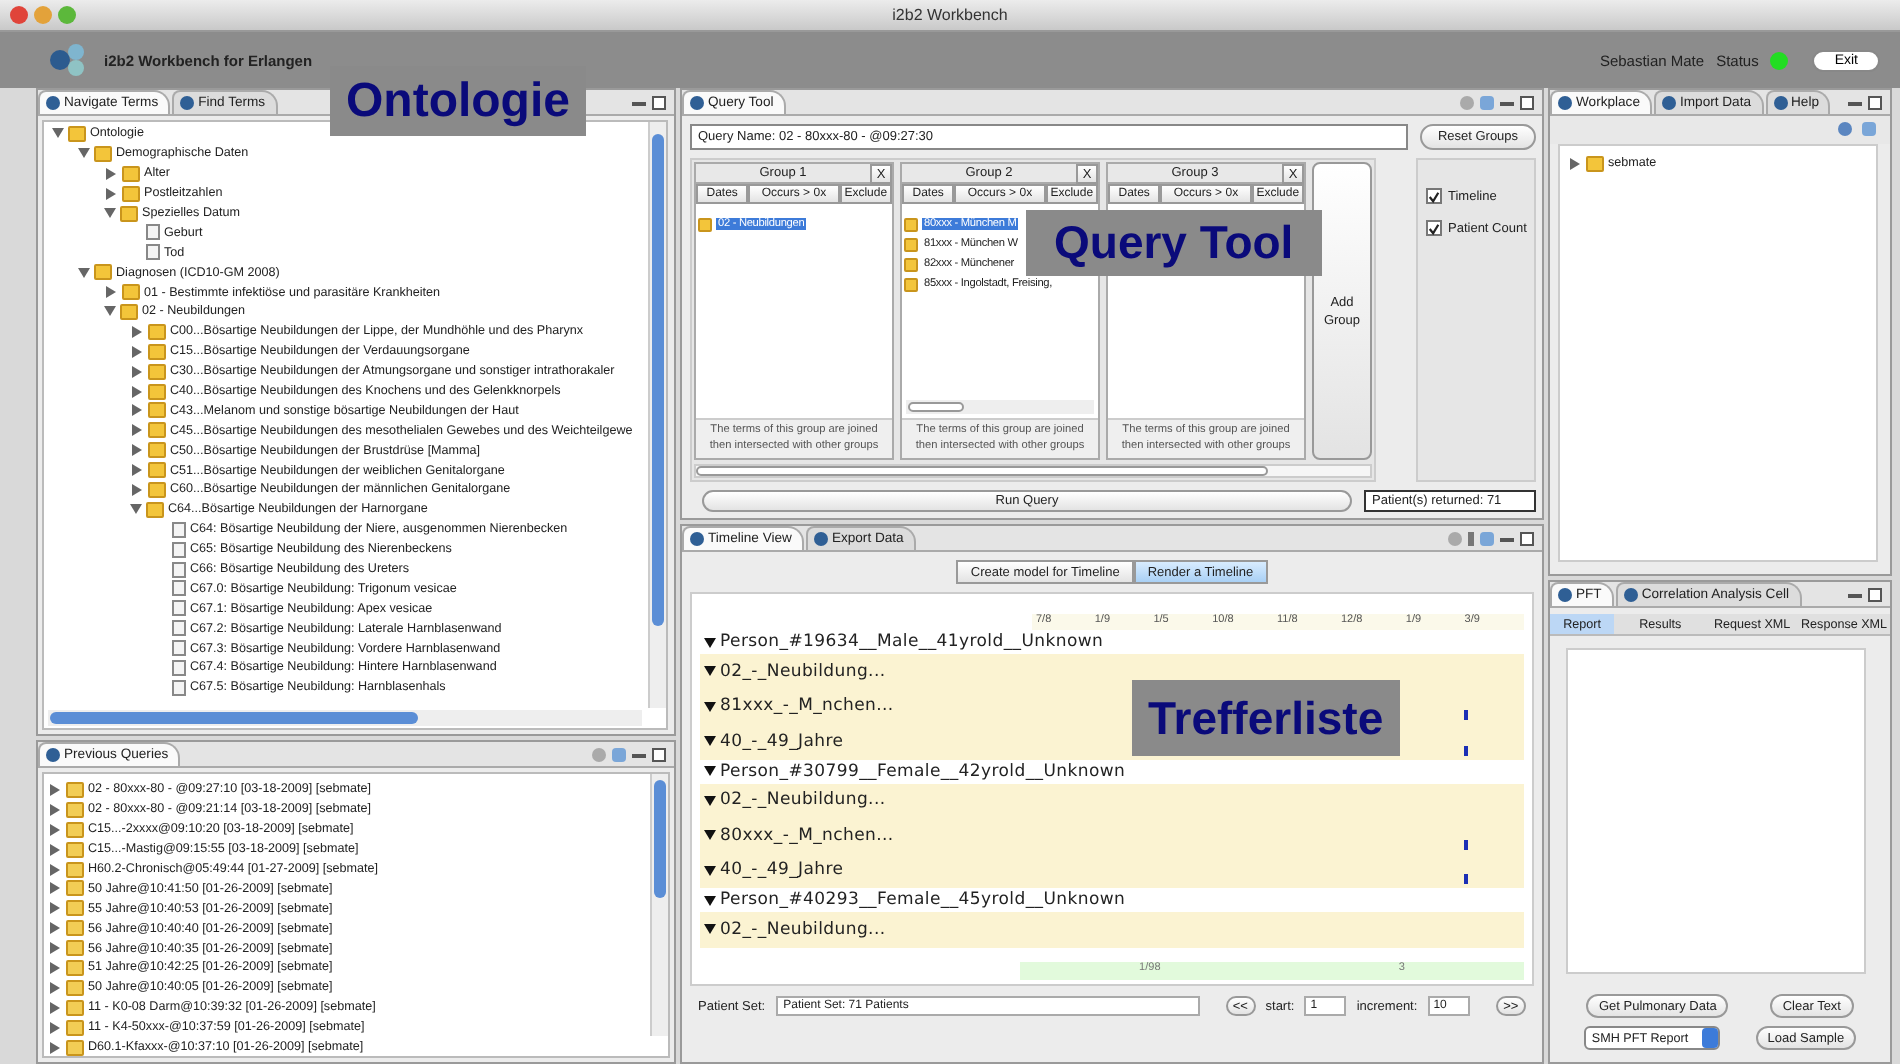 This screenshot has width=1900, height=1064. I want to click on row-label: Person_#19634__Male__41yrold__Unknown, so click(912, 642).